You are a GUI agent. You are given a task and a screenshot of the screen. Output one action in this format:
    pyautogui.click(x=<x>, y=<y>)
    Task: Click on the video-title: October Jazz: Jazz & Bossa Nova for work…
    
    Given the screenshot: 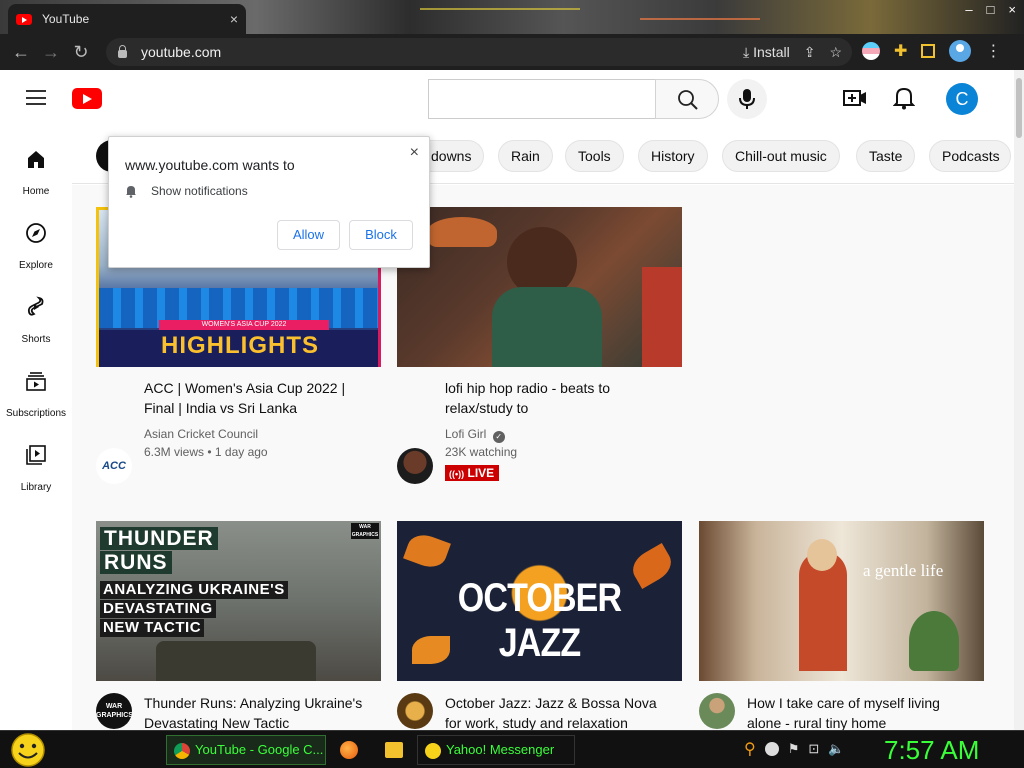 What is the action you would take?
    pyautogui.click(x=560, y=711)
    